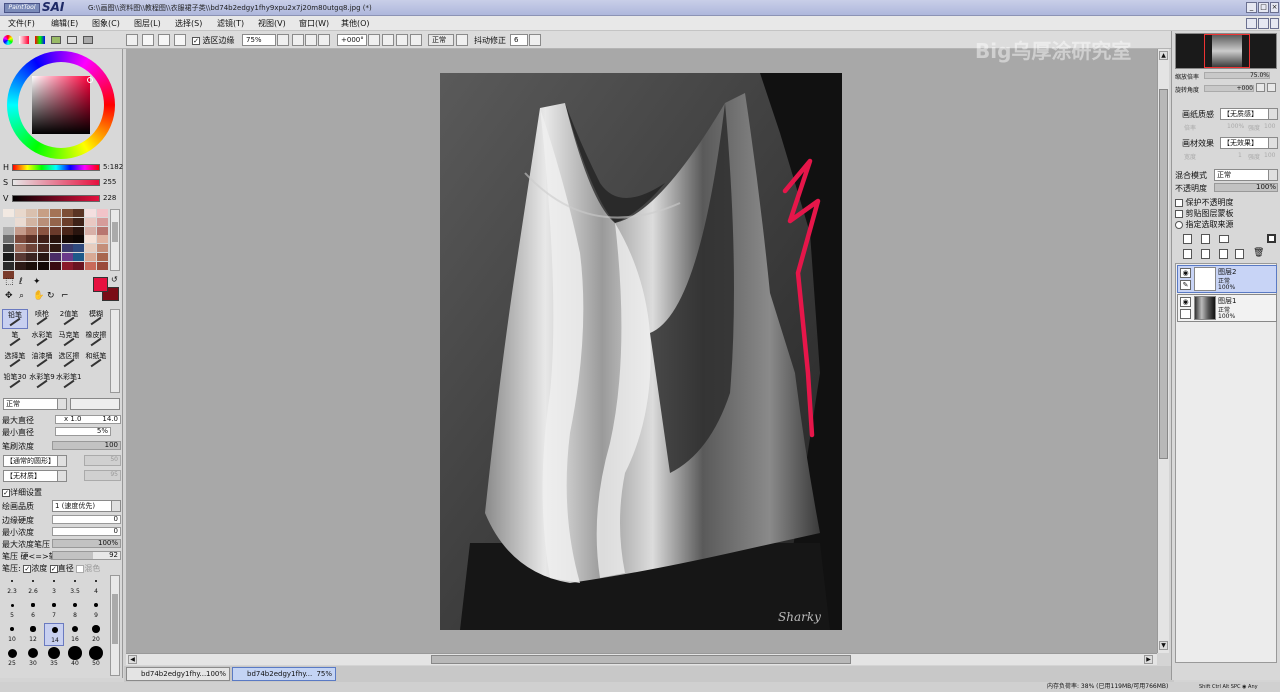  I want to click on brush-size-cell: 30, so click(33, 658).